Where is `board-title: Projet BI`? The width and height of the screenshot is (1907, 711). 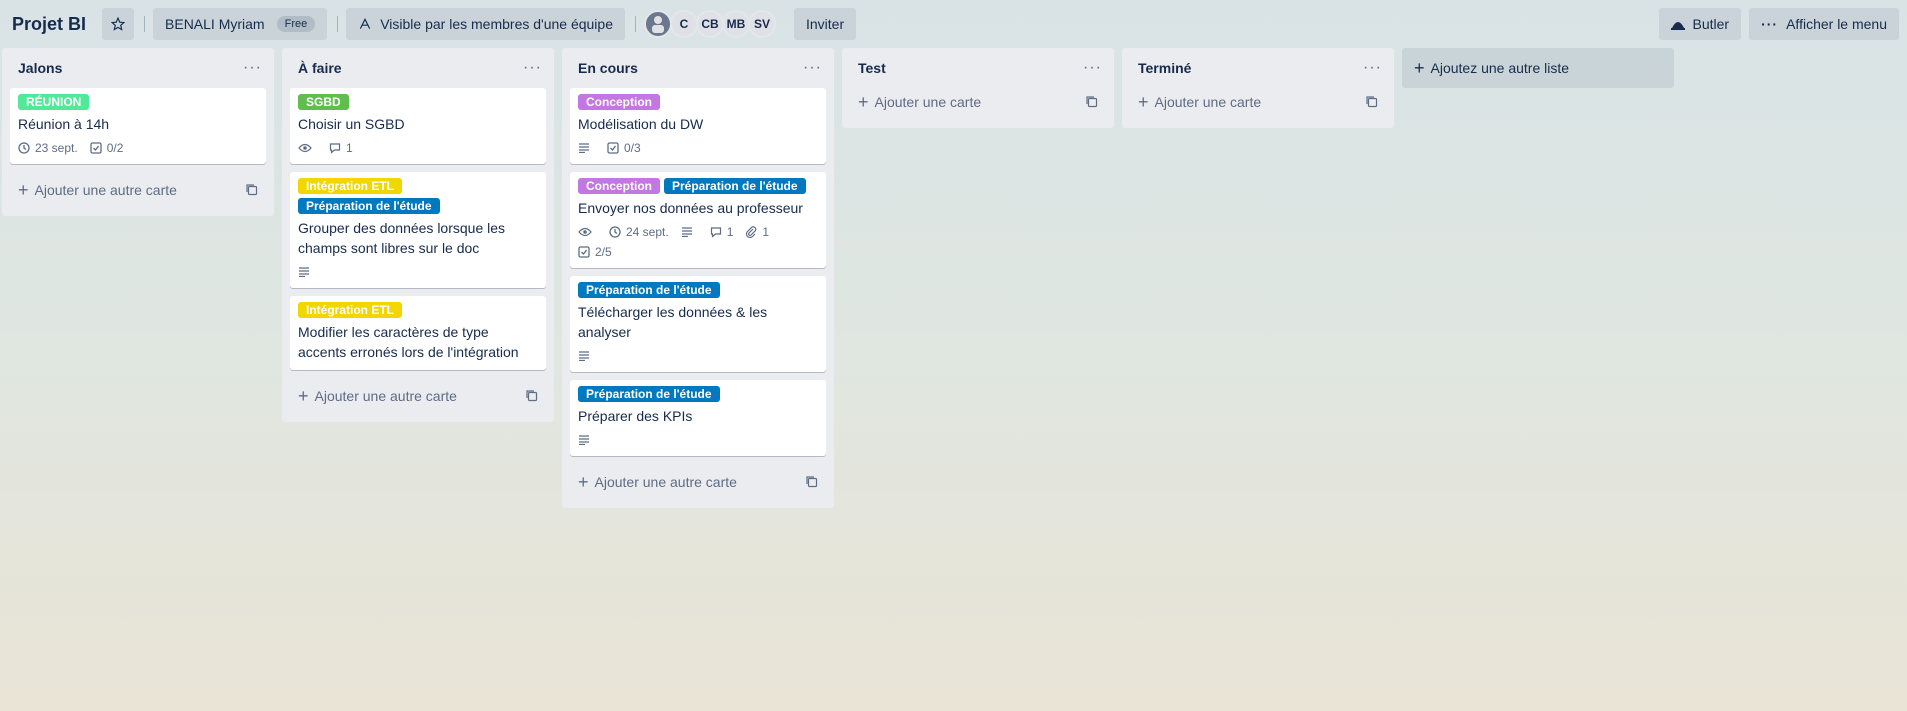
board-title: Projet BI is located at coordinates (49, 24).